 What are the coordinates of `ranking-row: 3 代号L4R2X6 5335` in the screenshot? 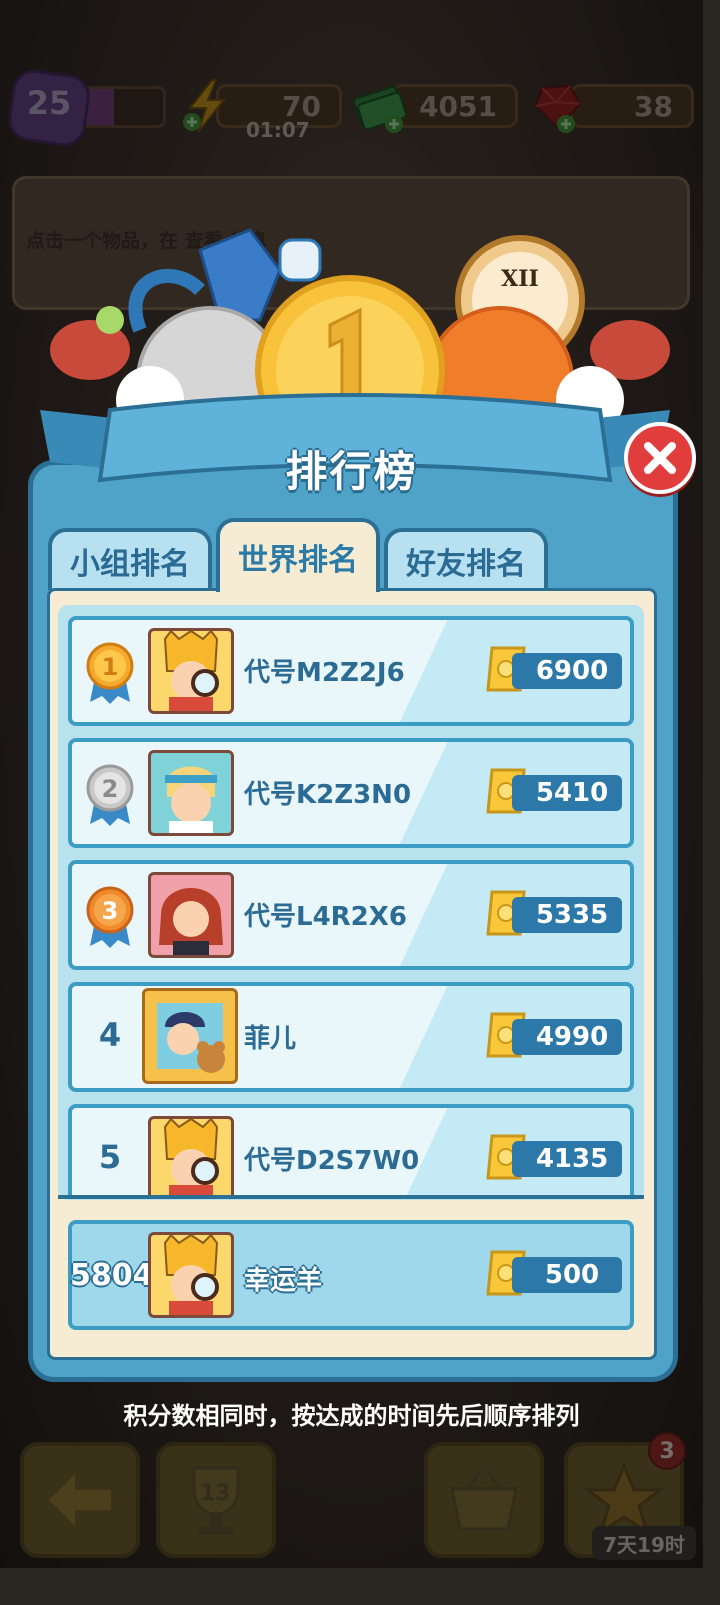 It's located at (351, 915).